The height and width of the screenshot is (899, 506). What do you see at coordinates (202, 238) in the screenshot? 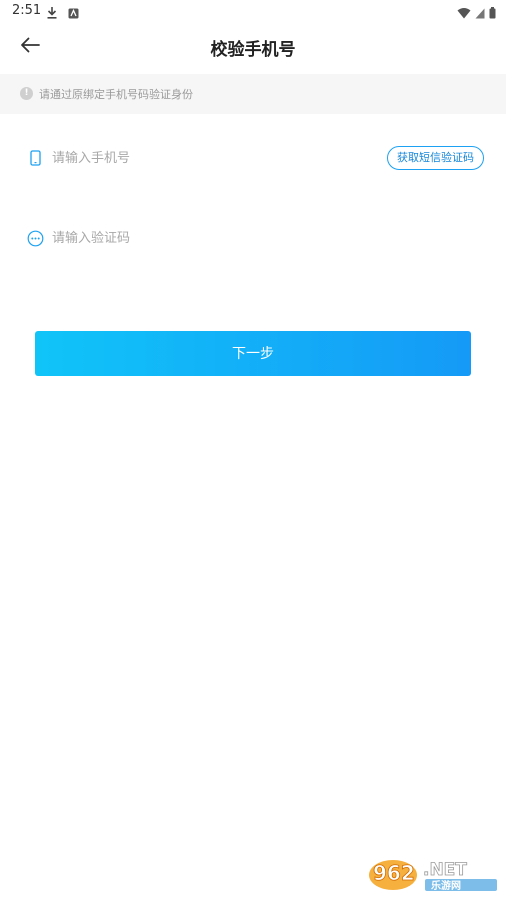
I see `verification-code-input` at bounding box center [202, 238].